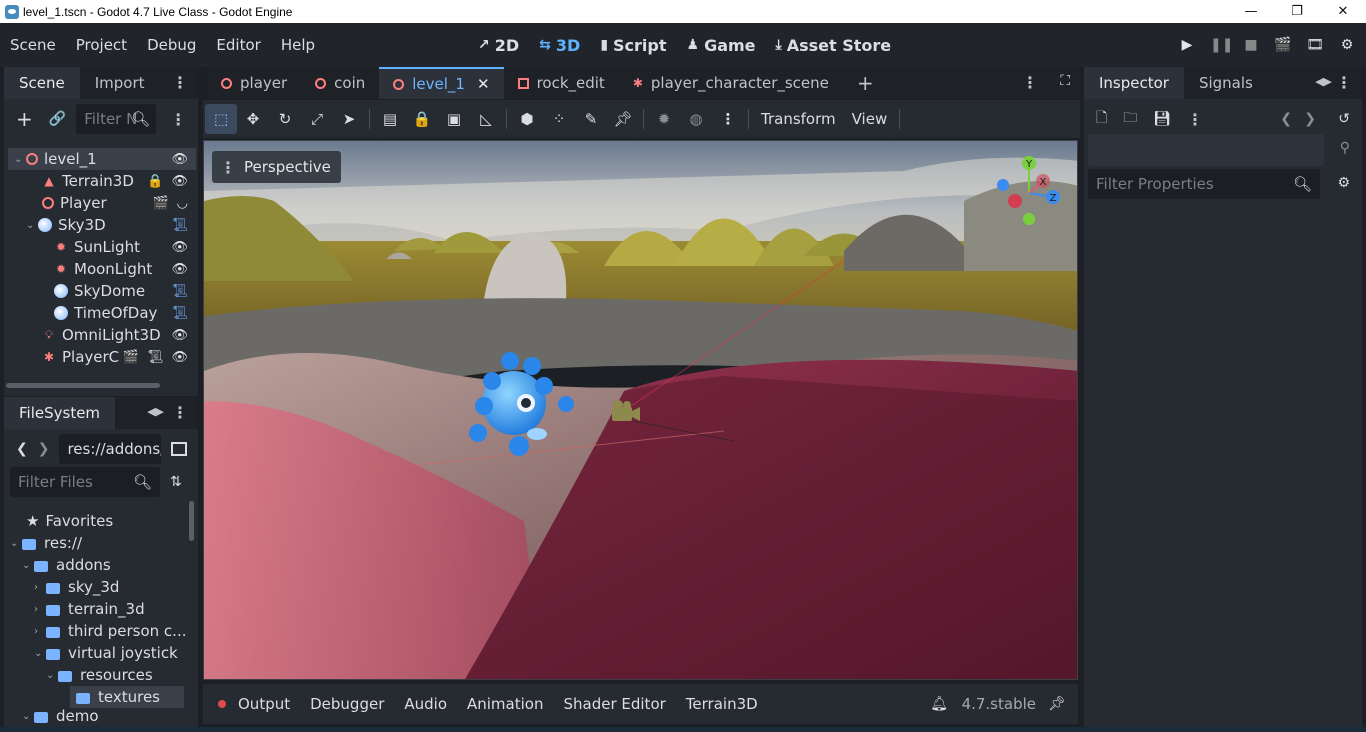  Describe the element at coordinates (254, 83) in the screenshot. I see `scene-tab-player: player` at that location.